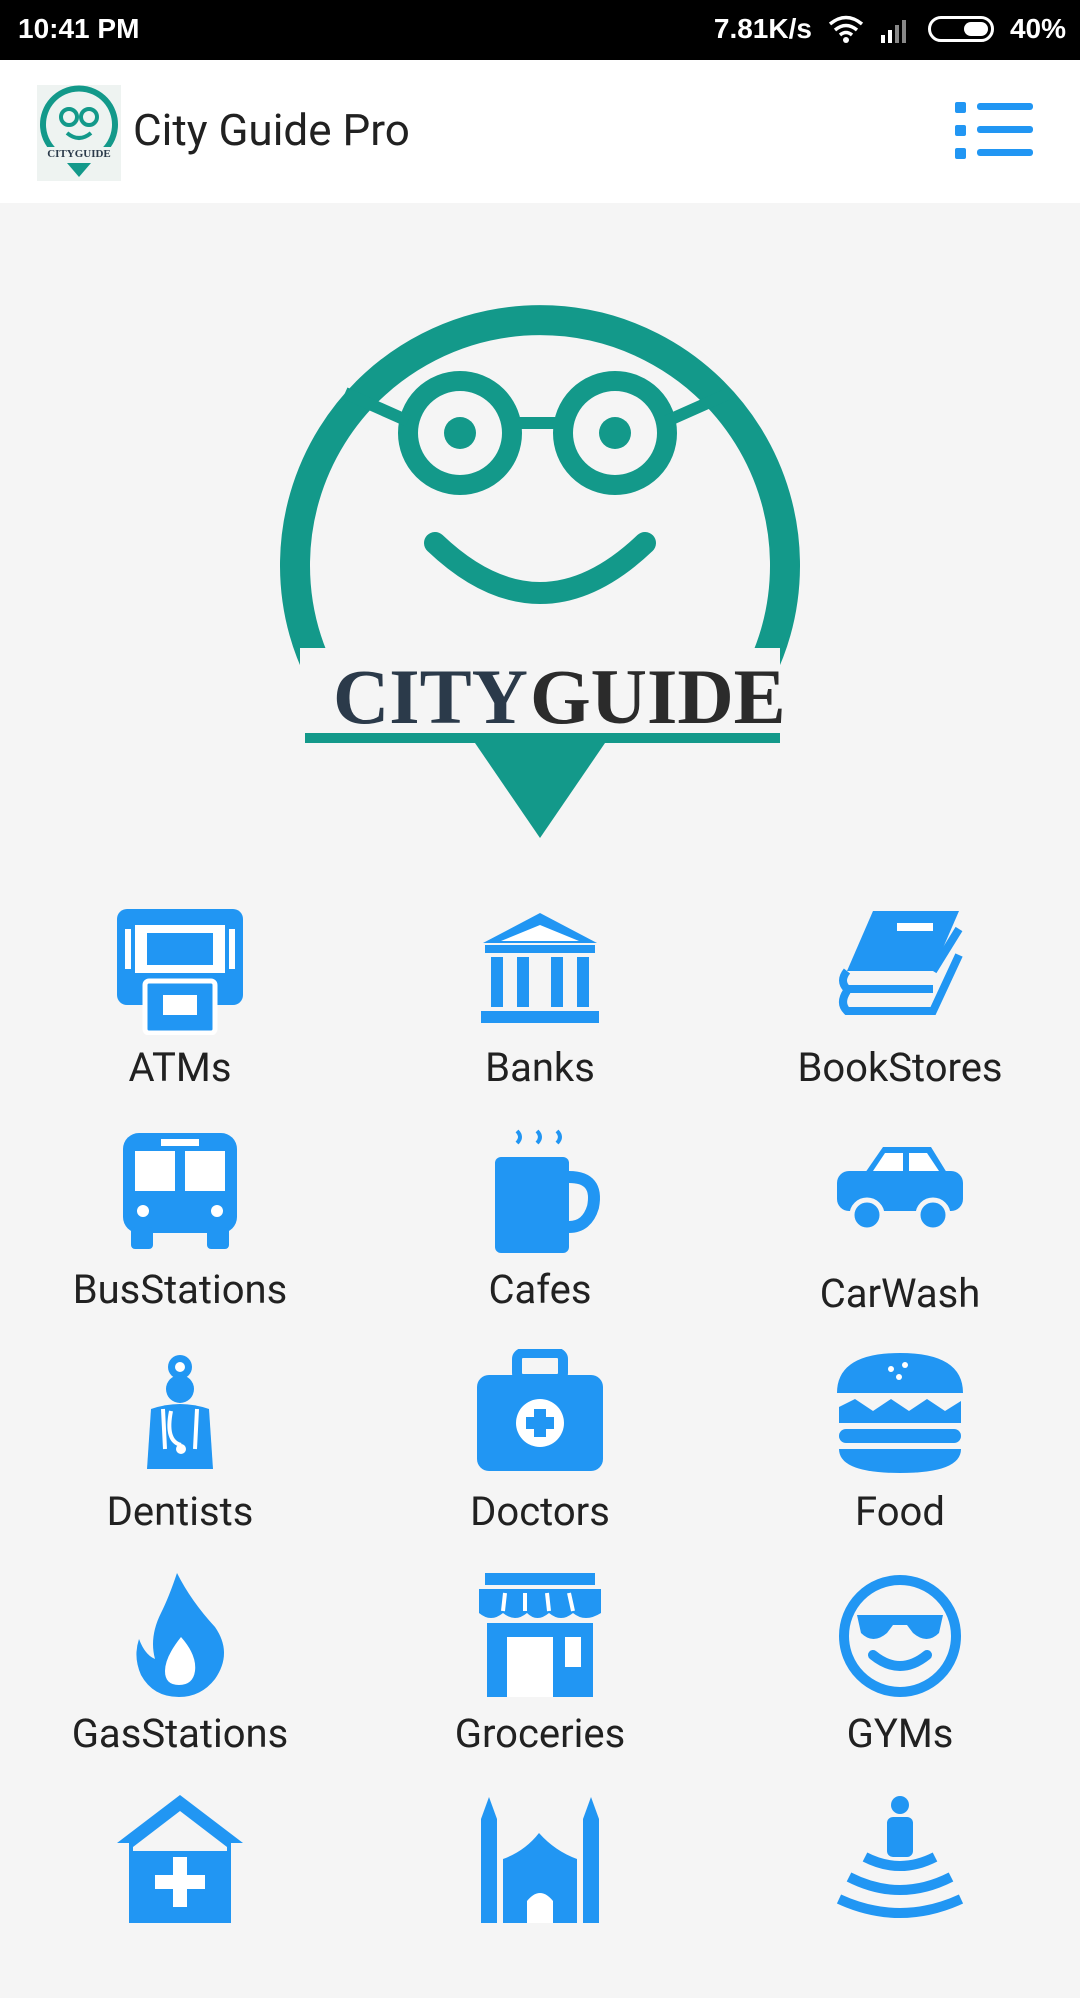 This screenshot has height=1998, width=1080. I want to click on status-indicators: 7.81K/s 40%, so click(890, 29).